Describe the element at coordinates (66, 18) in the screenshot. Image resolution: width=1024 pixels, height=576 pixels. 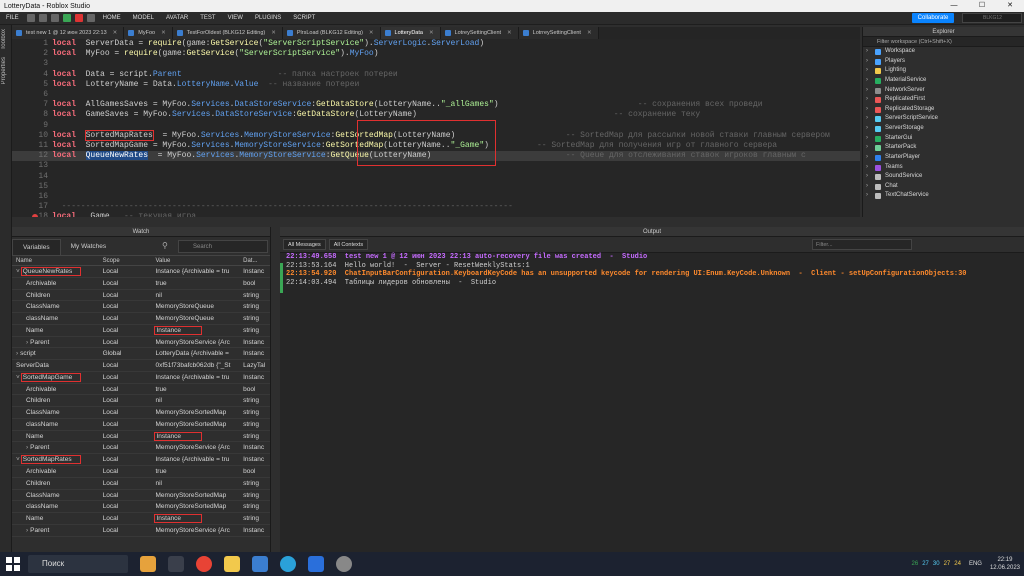
I see `play-icon` at that location.